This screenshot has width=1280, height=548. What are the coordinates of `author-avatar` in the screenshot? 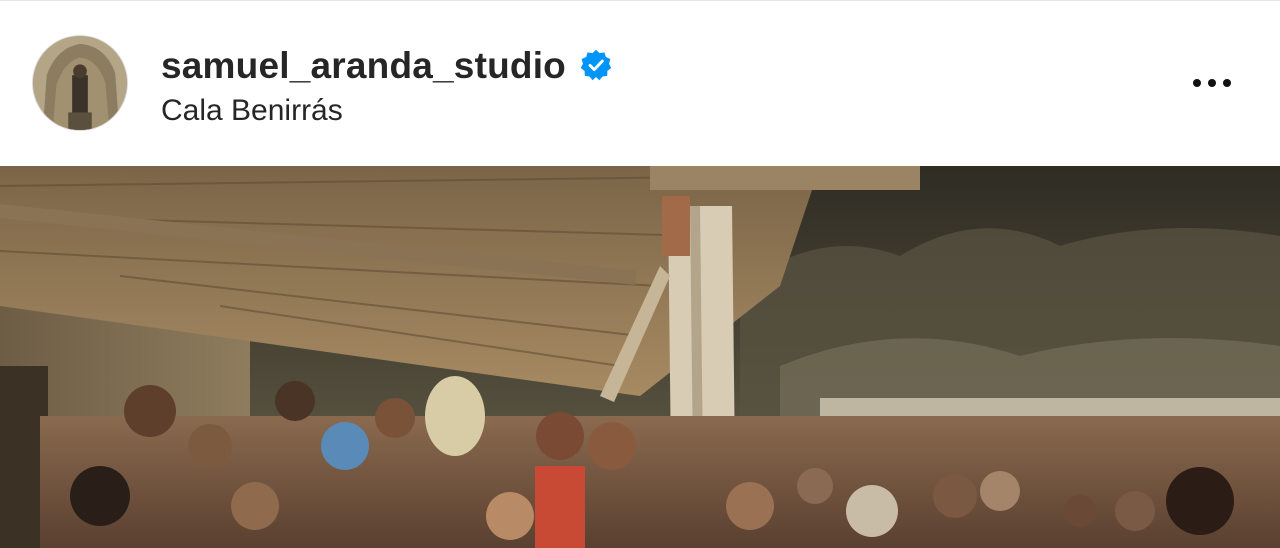 It's located at (80, 83).